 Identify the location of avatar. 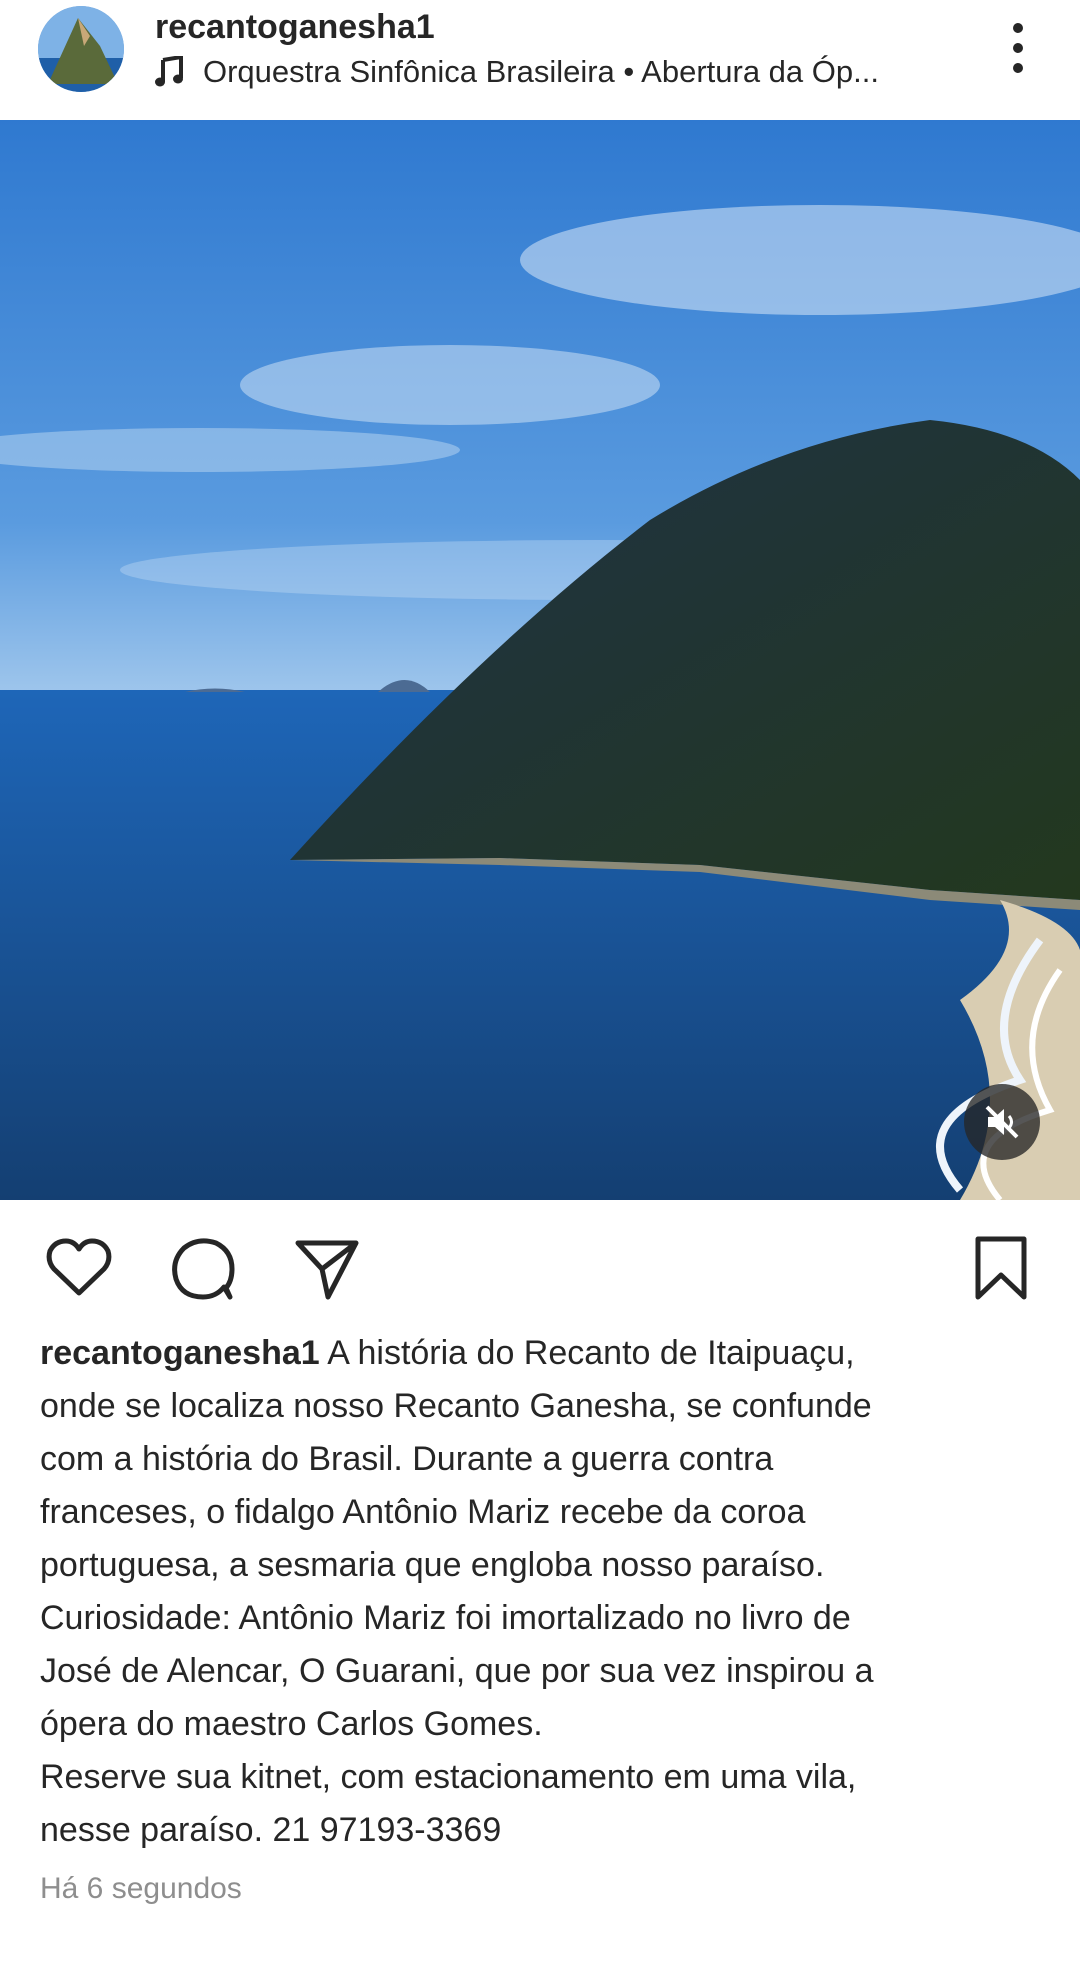
(81, 49).